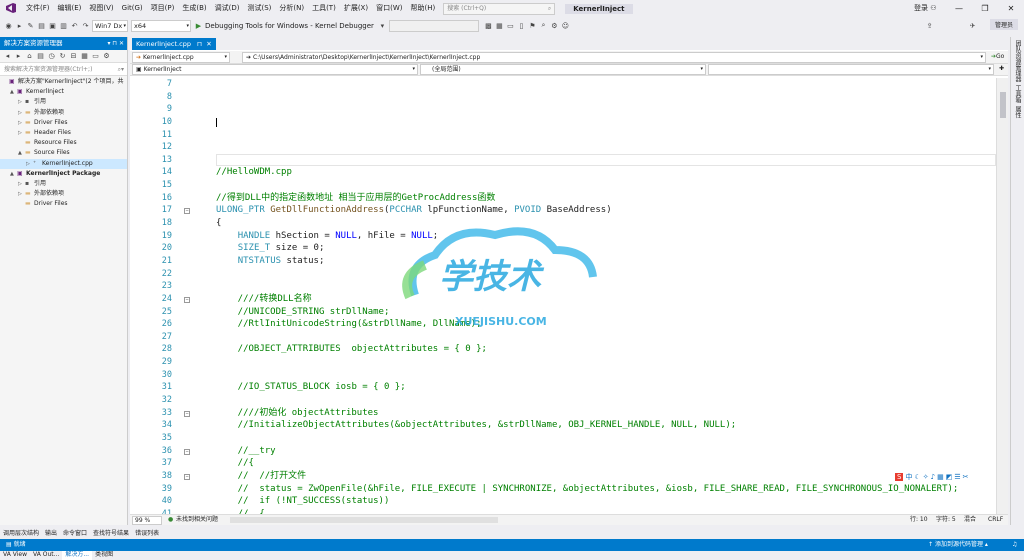 Image resolution: width=1024 pixels, height=560 pixels. I want to click on panel-buttons: ▾ ⊓ ✕, so click(115, 43).